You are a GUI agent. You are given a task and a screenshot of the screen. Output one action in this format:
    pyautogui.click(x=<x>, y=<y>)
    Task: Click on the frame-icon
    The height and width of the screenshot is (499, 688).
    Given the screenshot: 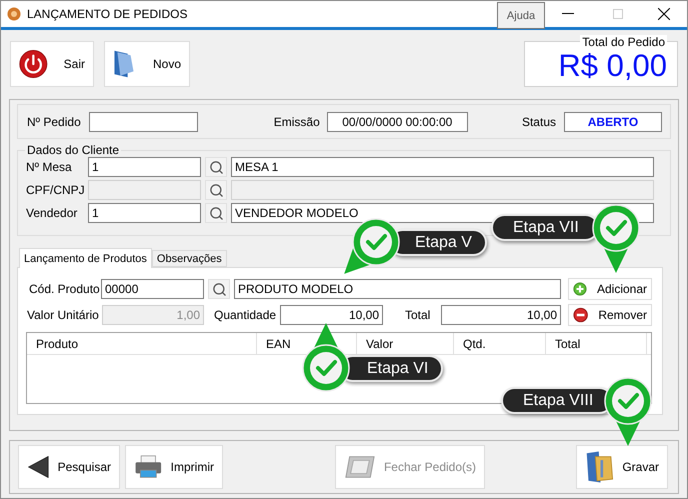 What is the action you would take?
    pyautogui.click(x=360, y=467)
    